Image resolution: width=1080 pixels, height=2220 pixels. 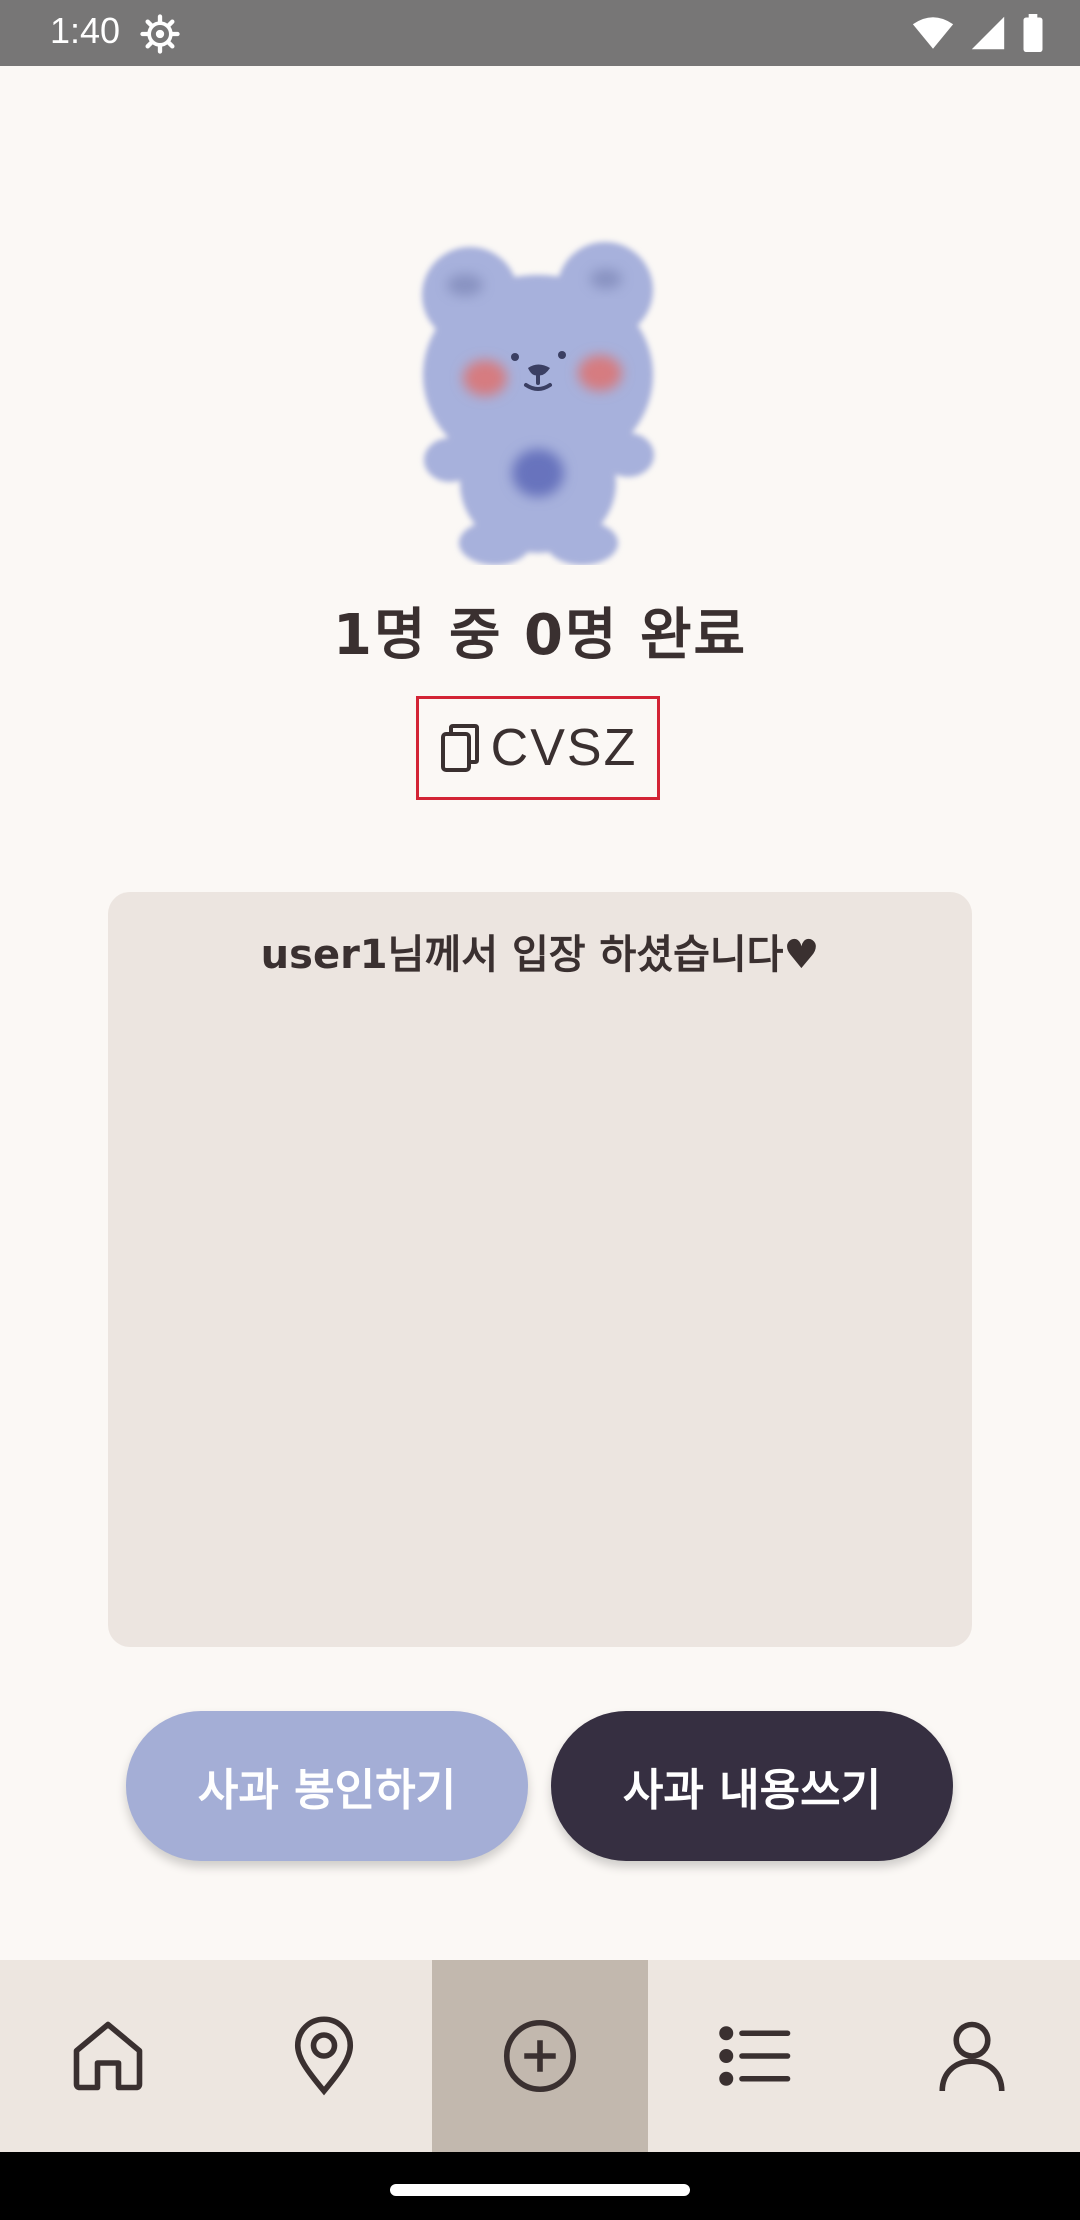 I want to click on copy-icon, so click(x=459, y=748).